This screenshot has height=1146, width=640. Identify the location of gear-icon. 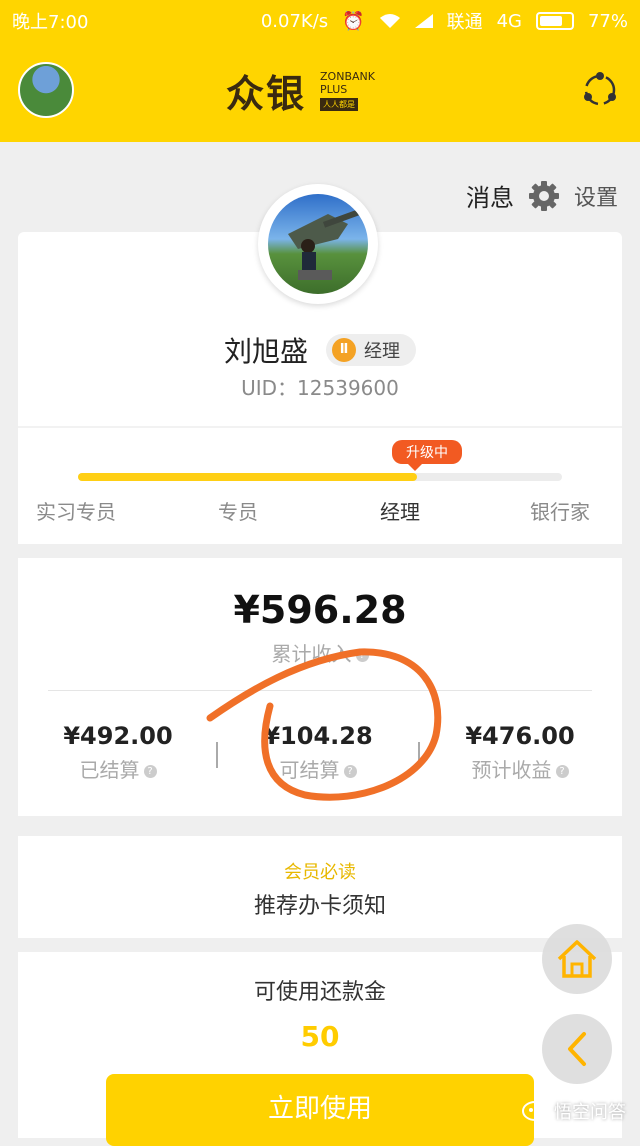
(544, 196).